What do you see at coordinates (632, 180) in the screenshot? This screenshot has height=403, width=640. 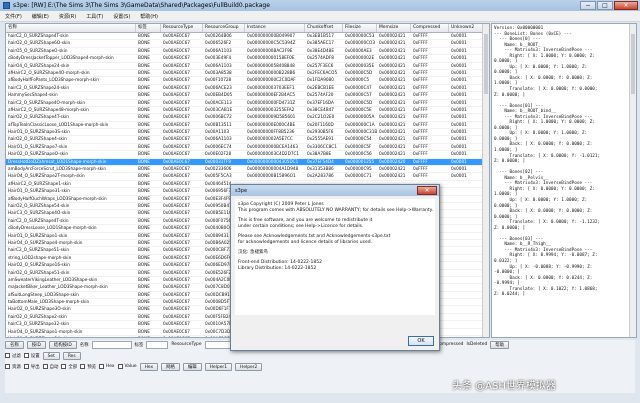 I see `preview-scrollbar` at bounding box center [632, 180].